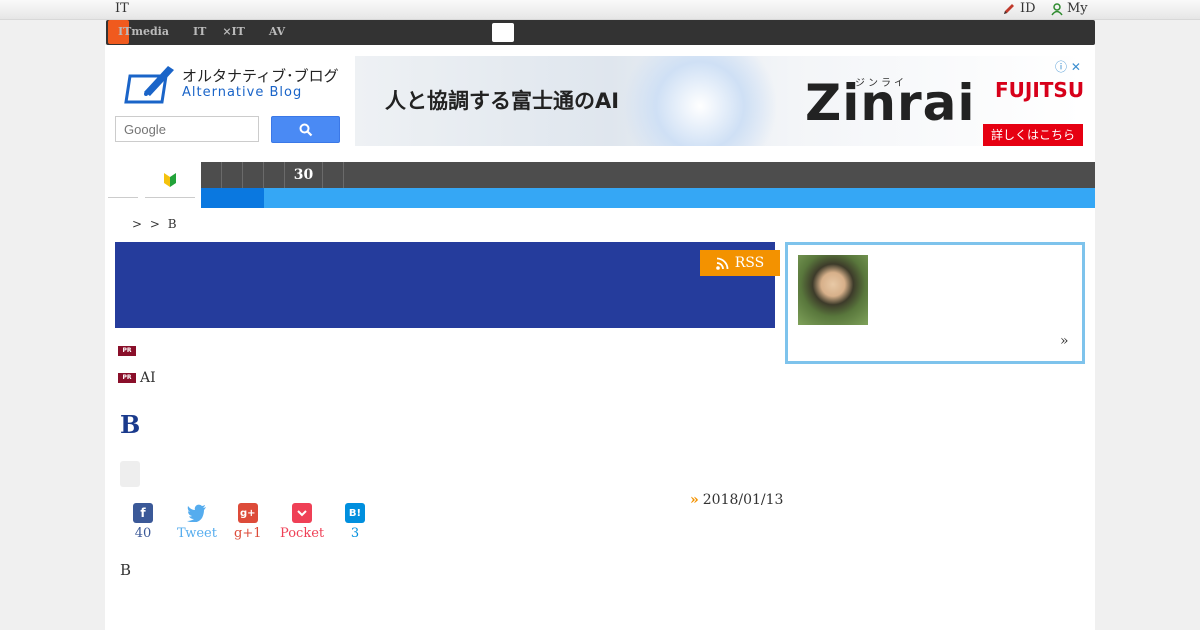 Image resolution: width=1200 pixels, height=630 pixels. I want to click on ad-company-logo: FUJITSU, so click(1039, 90).